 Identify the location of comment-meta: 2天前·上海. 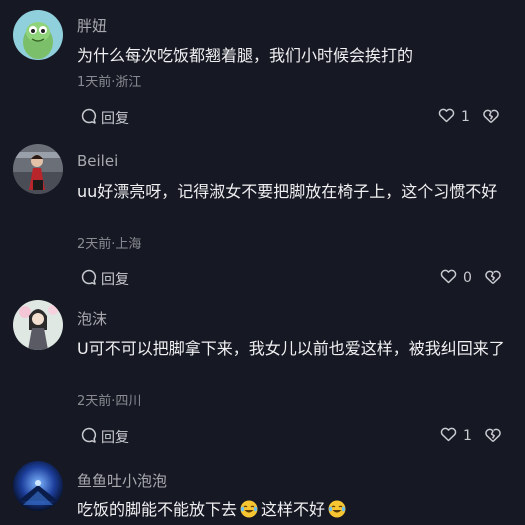
(109, 244).